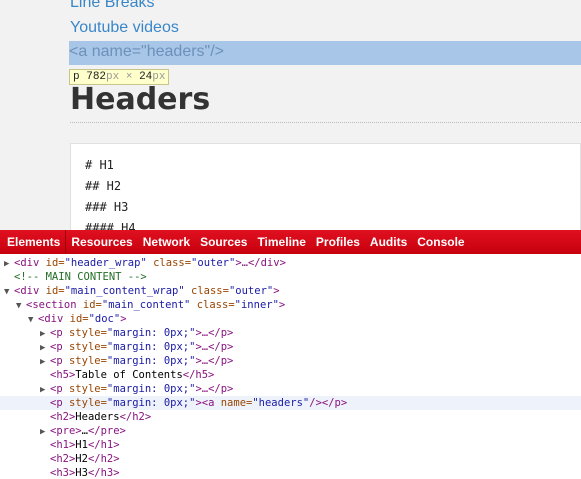  What do you see at coordinates (105, 263) in the screenshot?
I see `attr-value: "header_wrap"` at bounding box center [105, 263].